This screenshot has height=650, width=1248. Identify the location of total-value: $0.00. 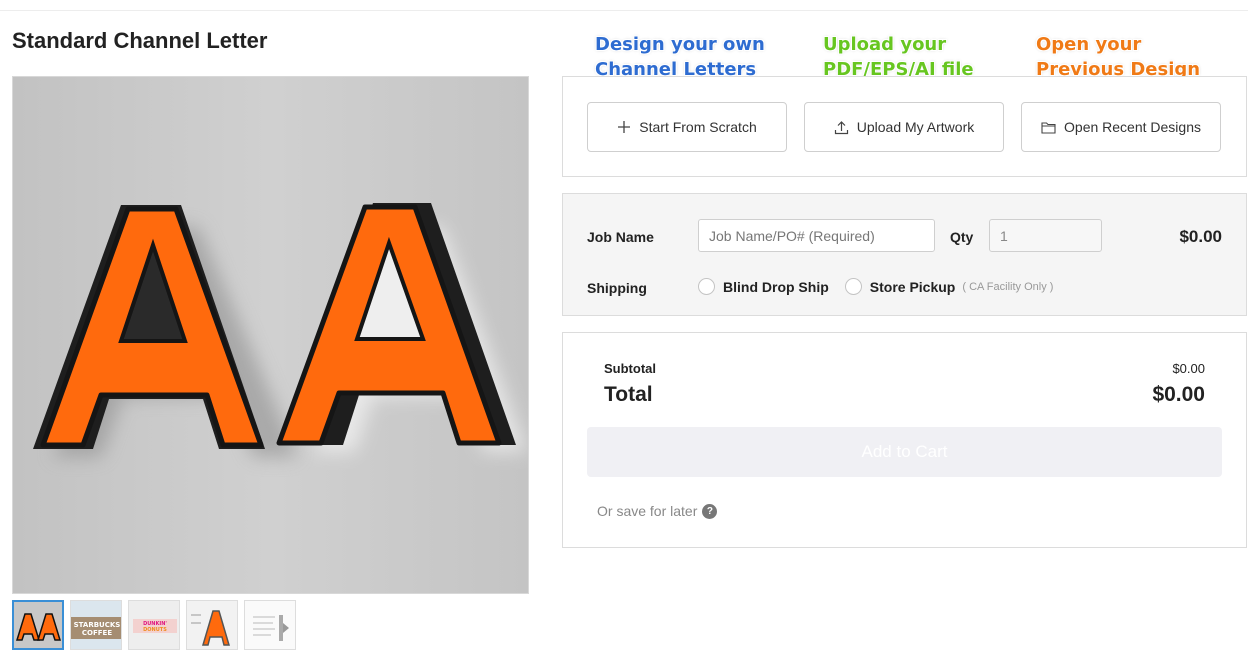
(1178, 394).